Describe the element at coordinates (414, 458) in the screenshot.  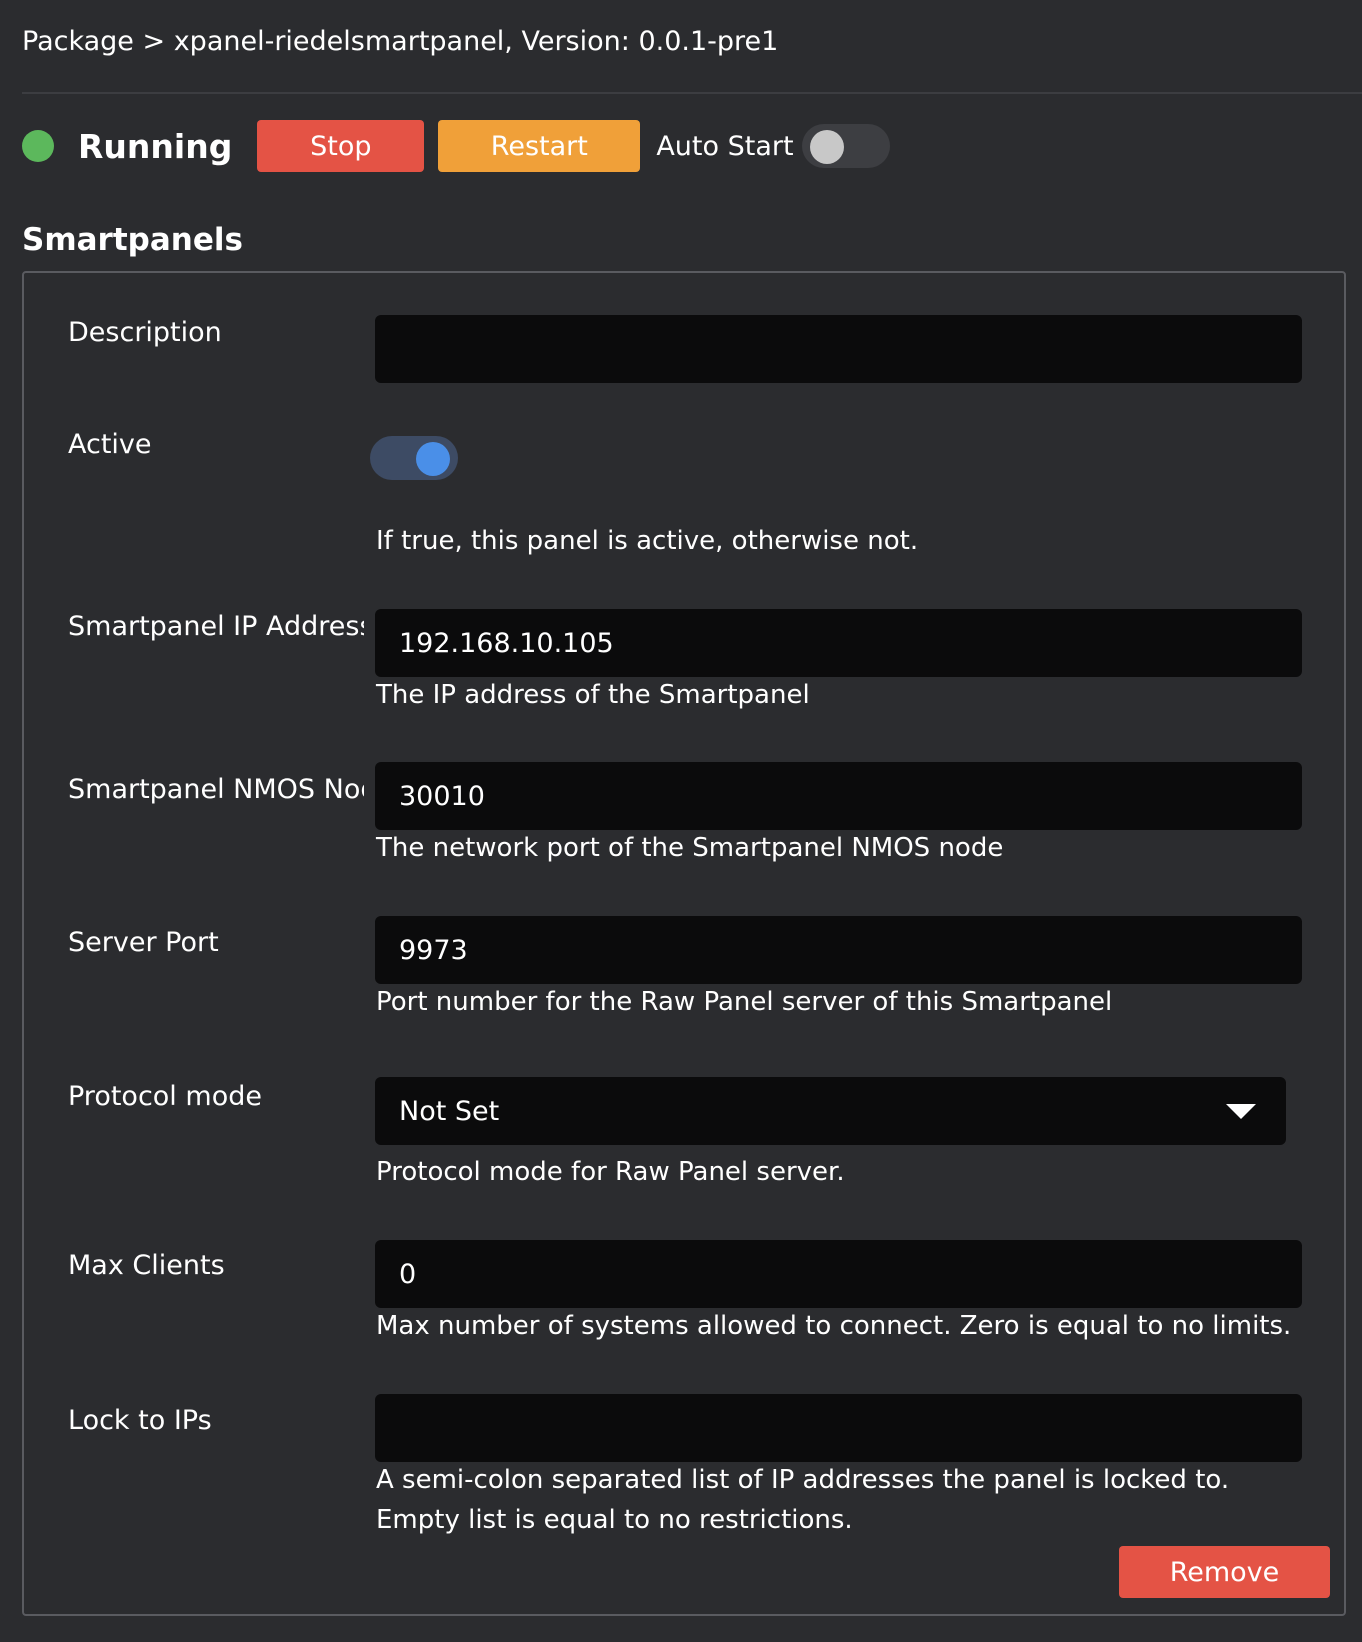
I see `active-toggle` at that location.